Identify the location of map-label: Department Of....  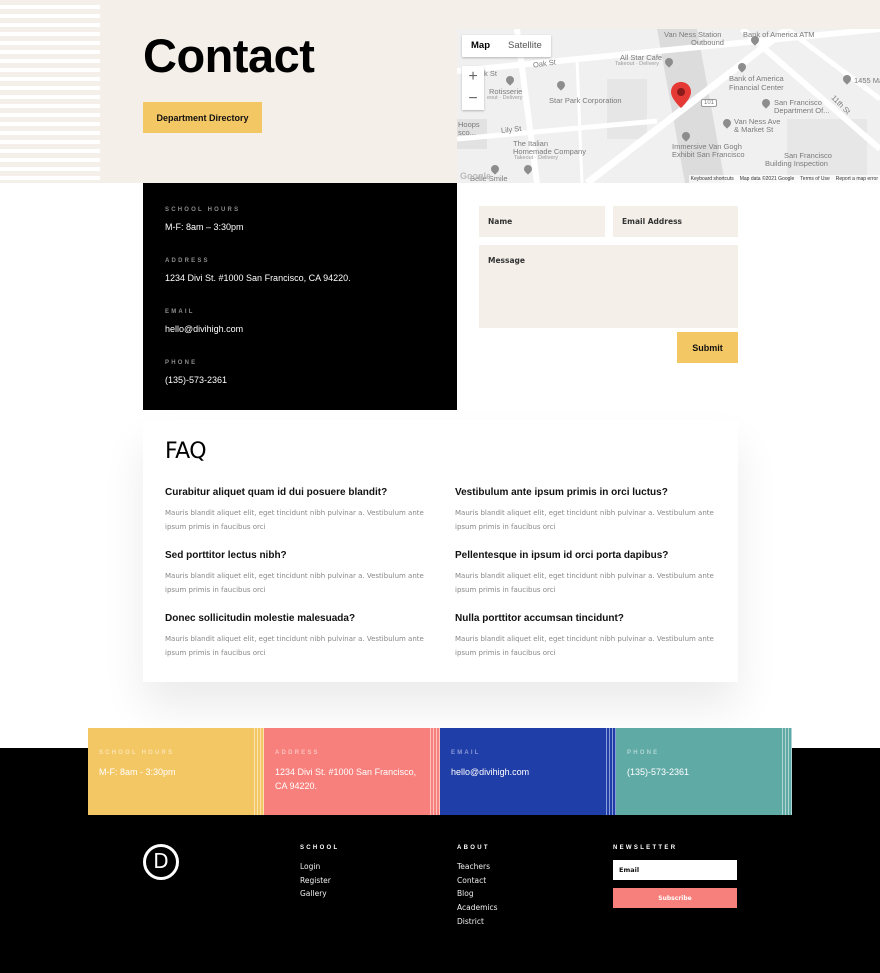
(802, 110).